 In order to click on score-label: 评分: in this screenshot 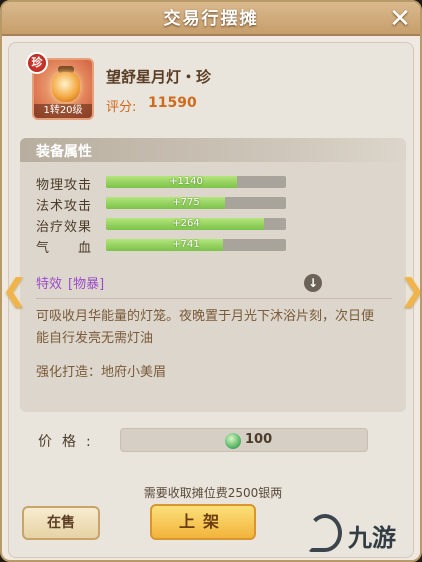, I will do `click(121, 107)`.